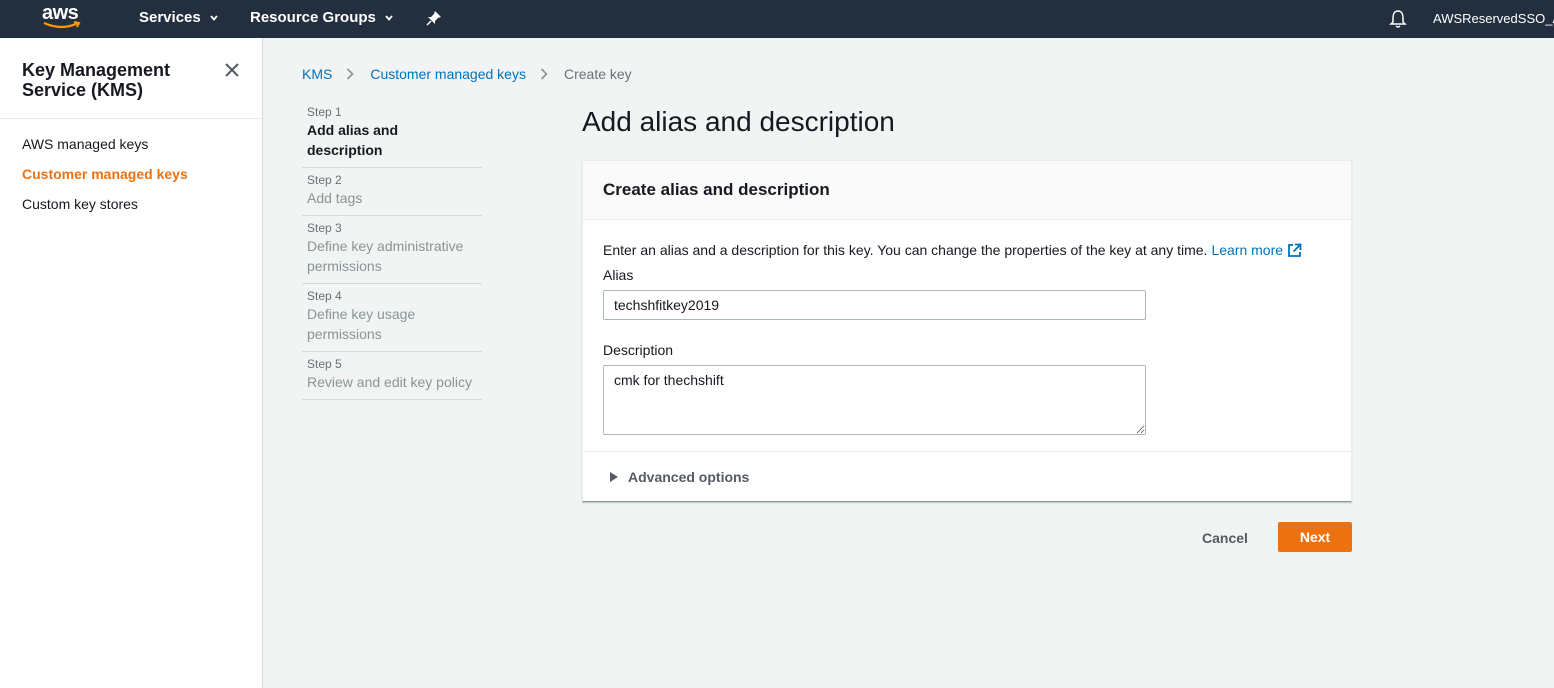  Describe the element at coordinates (448, 74) in the screenshot. I see `breadcrumb-link-customer-managed-keys: Customer managed keys` at that location.